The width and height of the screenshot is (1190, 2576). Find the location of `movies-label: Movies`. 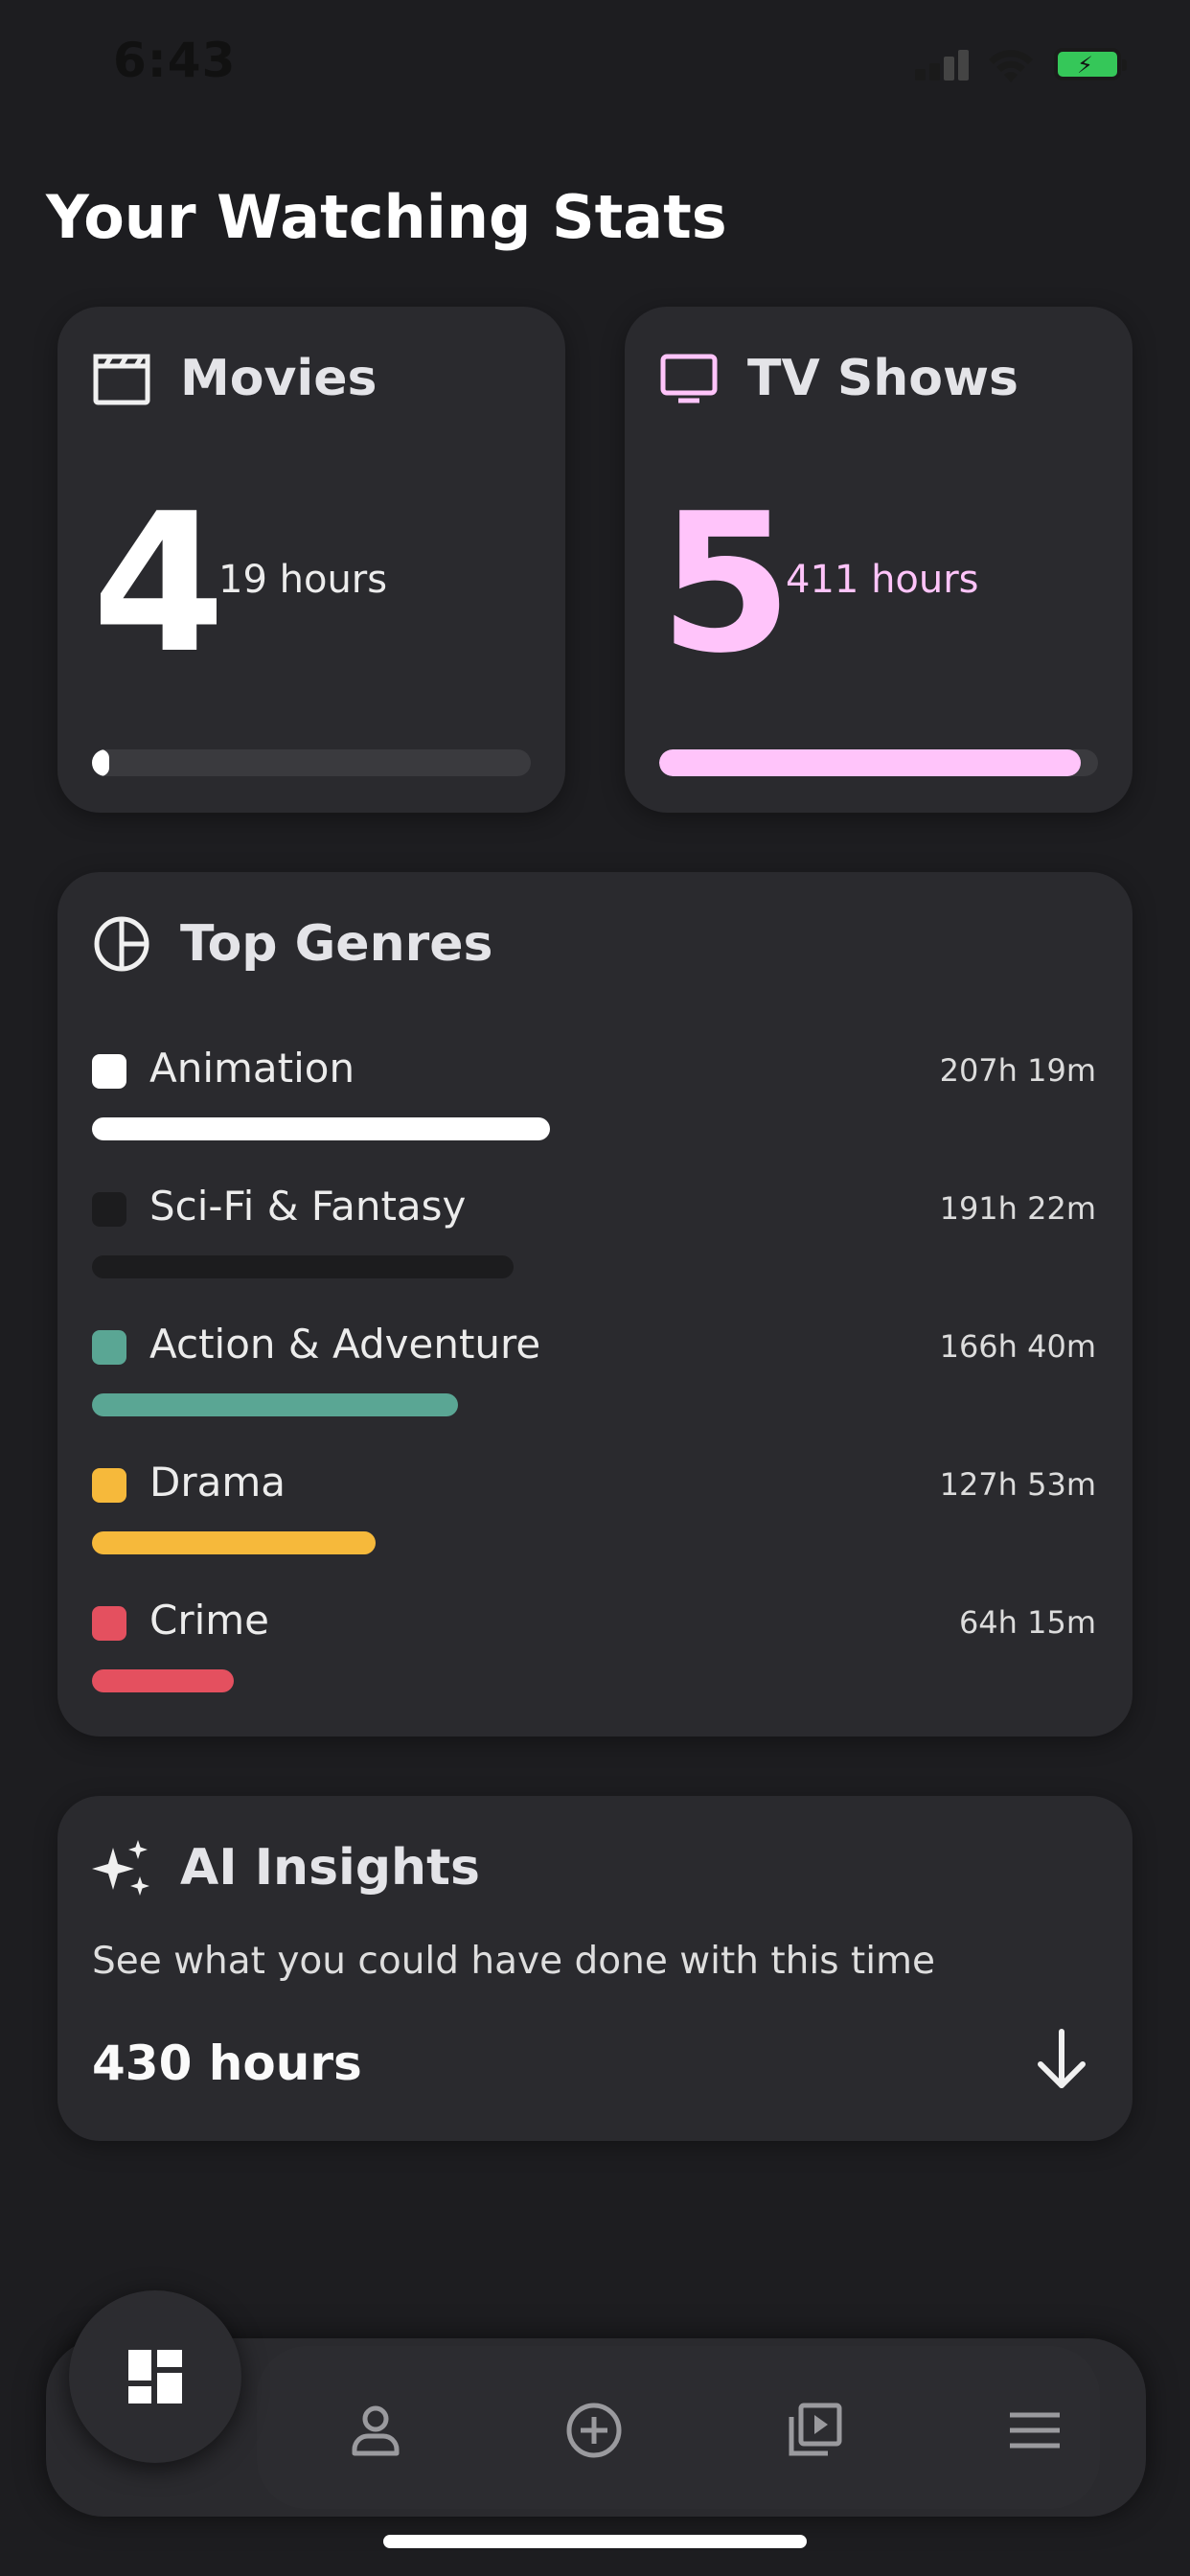

movies-label: Movies is located at coordinates (279, 378).